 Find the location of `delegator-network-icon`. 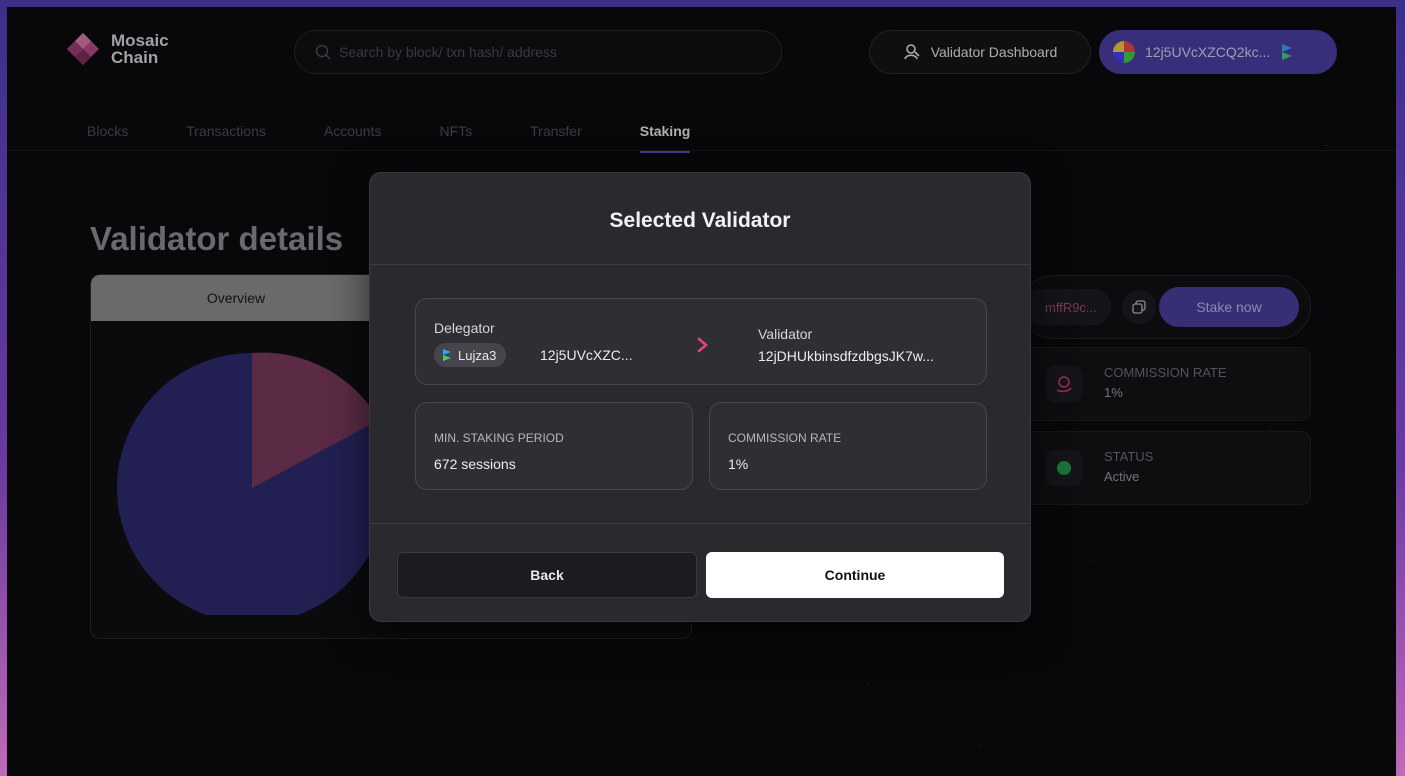

delegator-network-icon is located at coordinates (447, 355).